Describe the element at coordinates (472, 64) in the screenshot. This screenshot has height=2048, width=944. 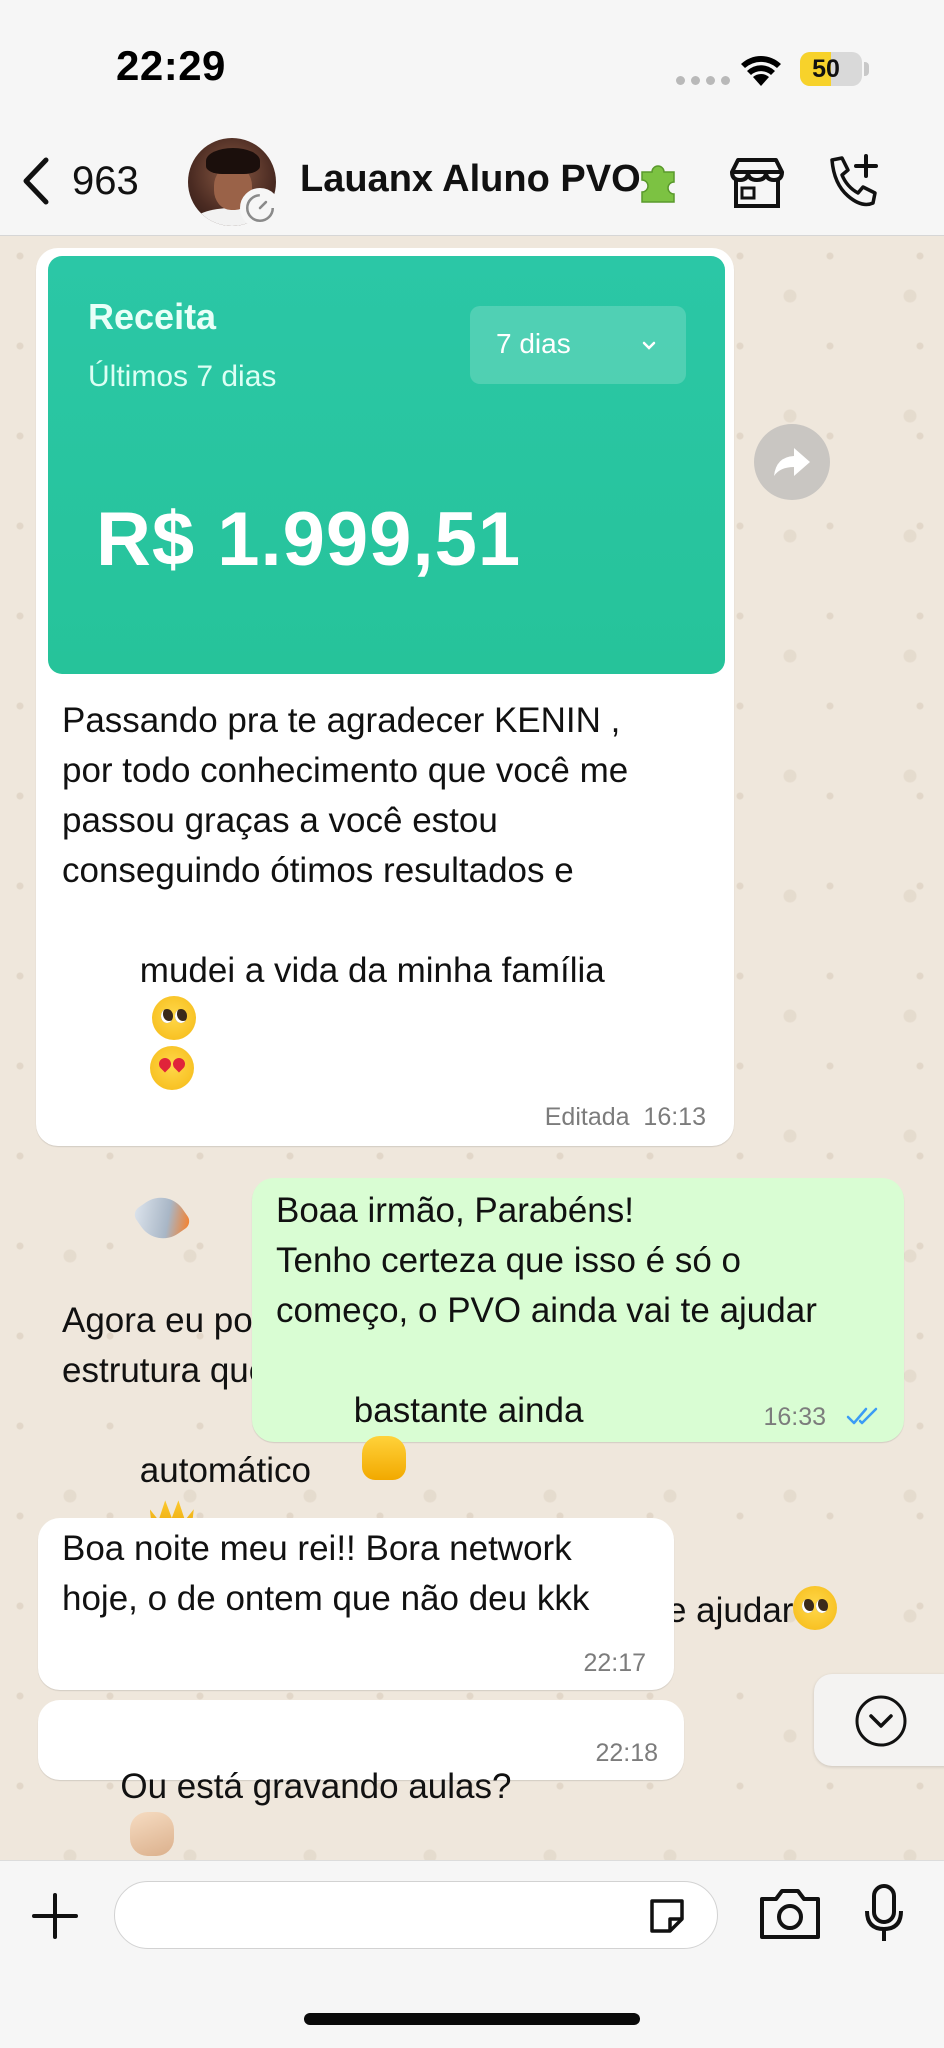
I see `status-bar: 22:29 50` at that location.